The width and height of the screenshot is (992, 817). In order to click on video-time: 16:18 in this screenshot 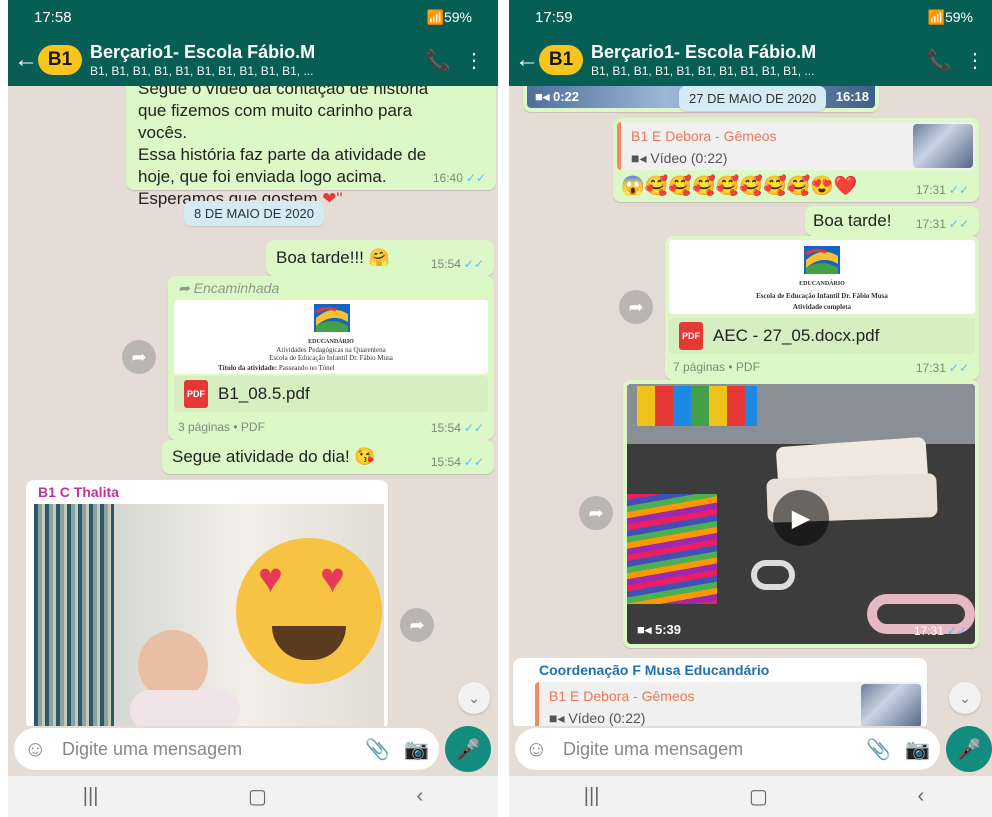, I will do `click(852, 96)`.